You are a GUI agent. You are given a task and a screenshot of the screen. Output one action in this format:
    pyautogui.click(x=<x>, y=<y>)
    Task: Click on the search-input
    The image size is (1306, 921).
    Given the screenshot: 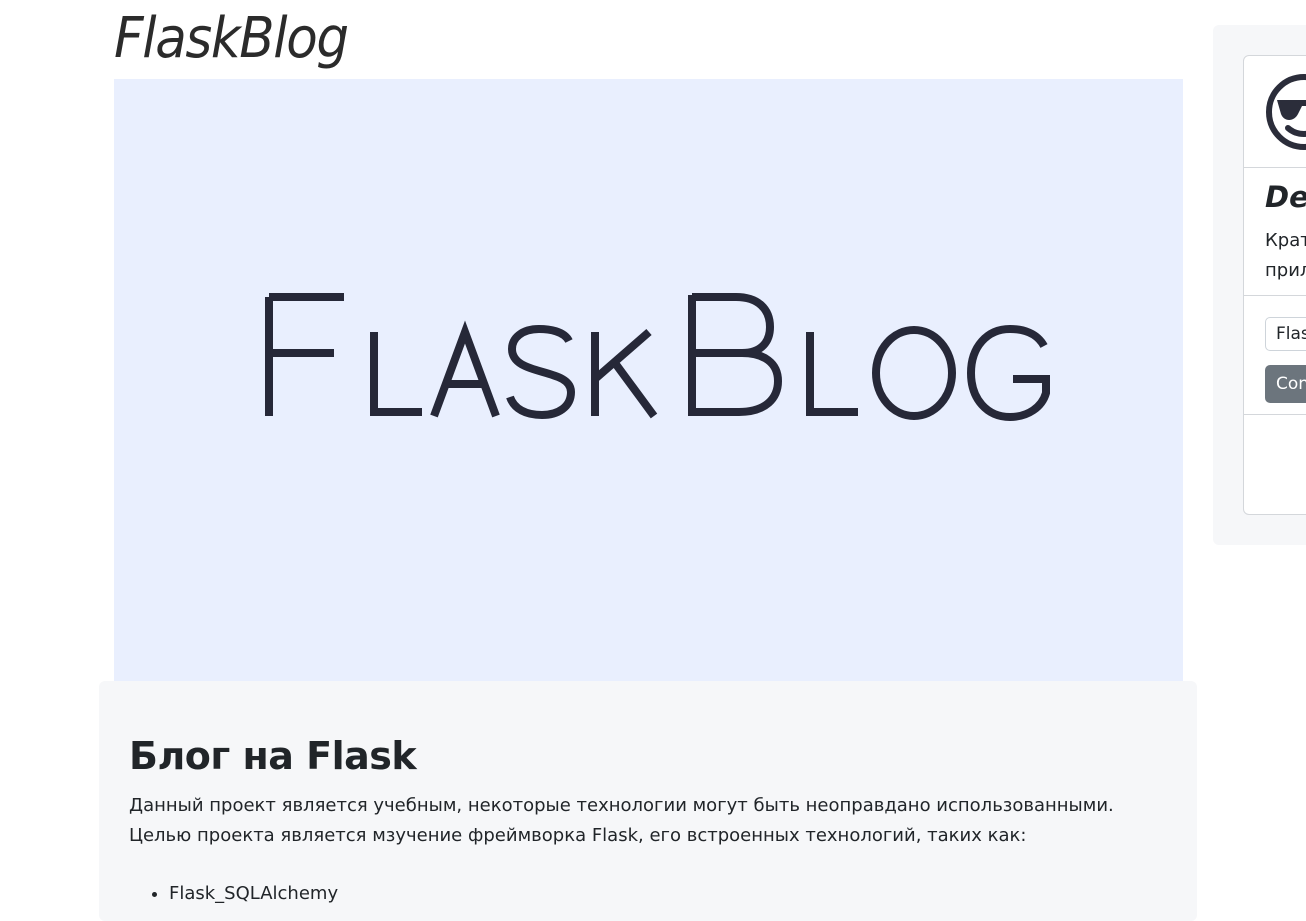 What is the action you would take?
    pyautogui.click(x=1285, y=334)
    